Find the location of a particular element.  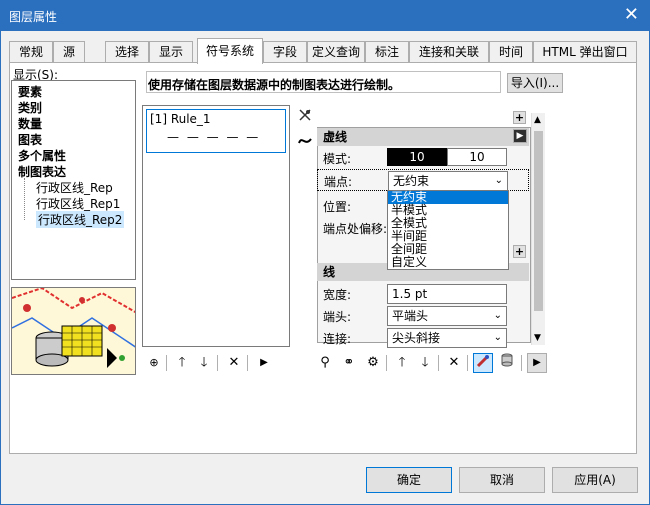

database-icon is located at coordinates (507, 363).